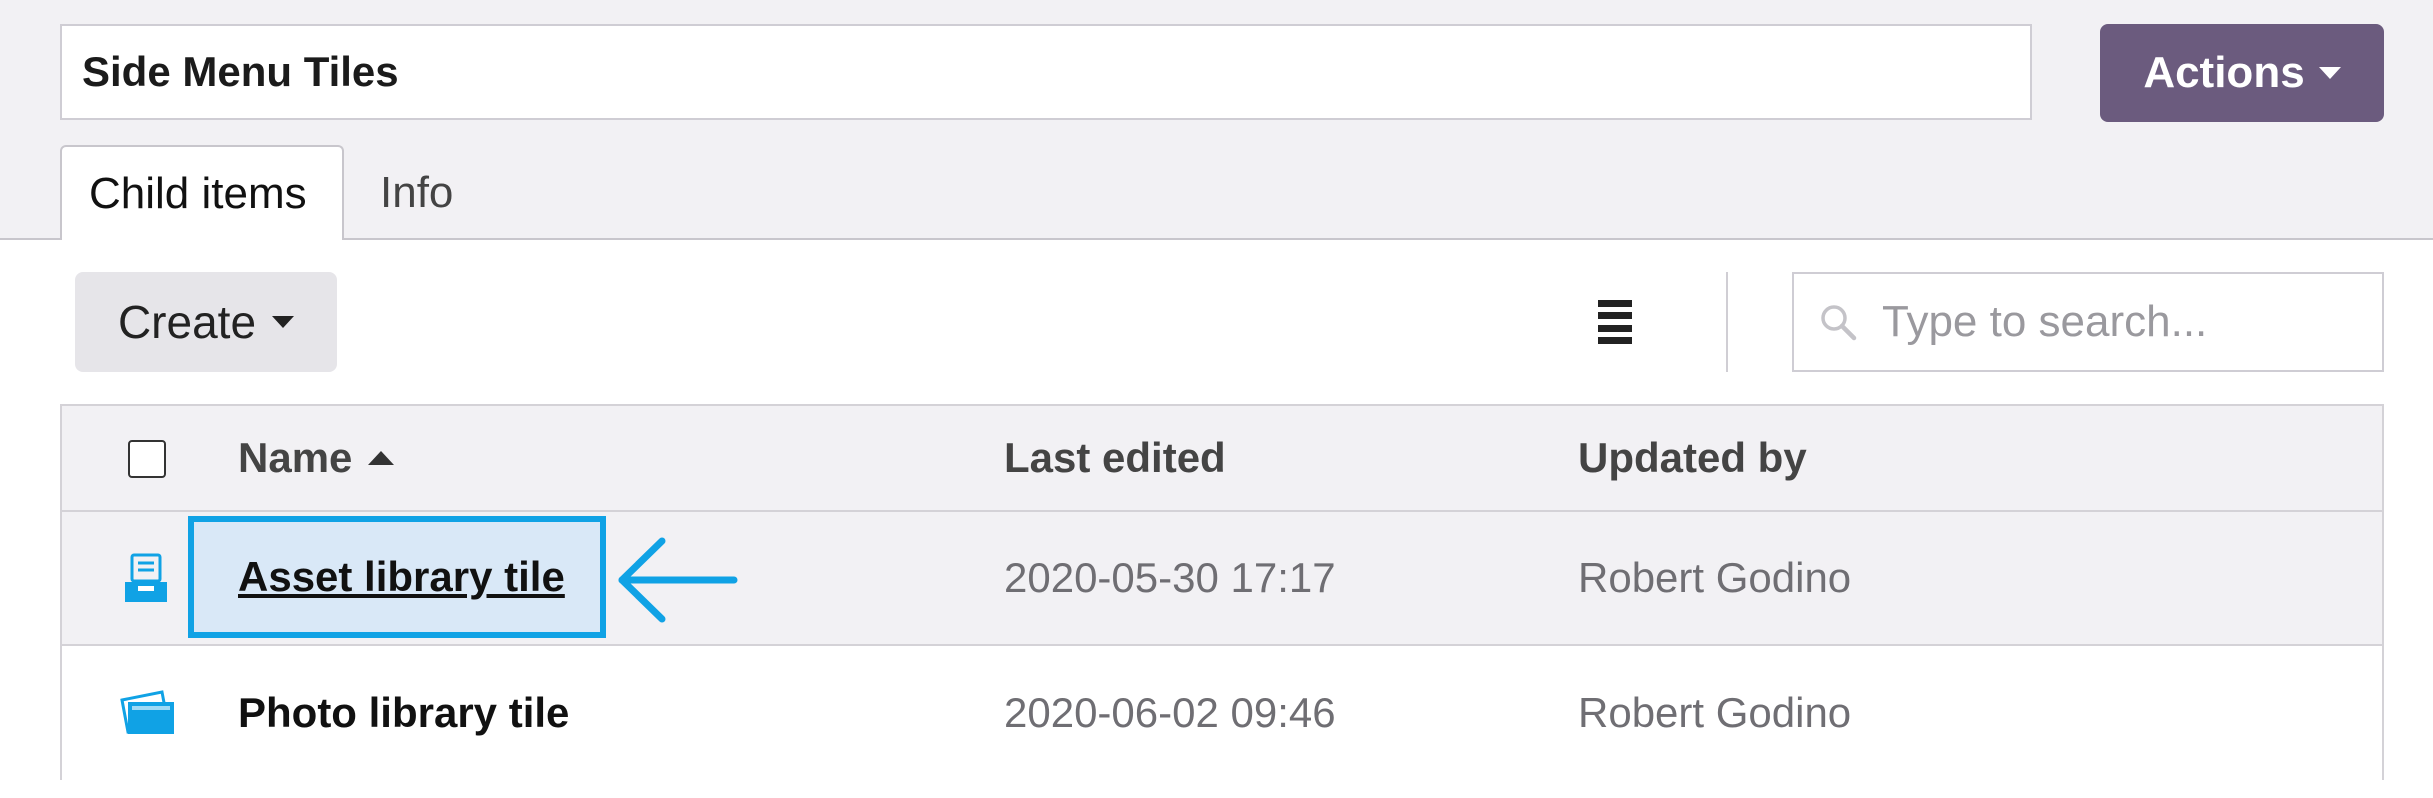 The width and height of the screenshot is (2433, 798). What do you see at coordinates (1170, 712) in the screenshot?
I see `row-last-edited: 2020-06-02 09:46` at bounding box center [1170, 712].